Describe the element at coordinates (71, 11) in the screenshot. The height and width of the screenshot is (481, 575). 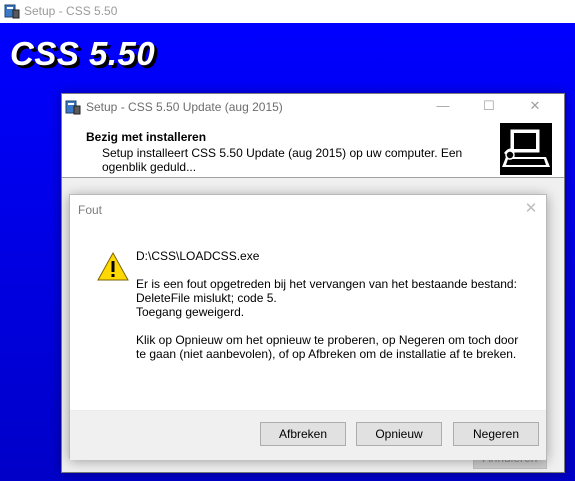
I see `outer-window-title: Setup - CSS 5.50` at that location.